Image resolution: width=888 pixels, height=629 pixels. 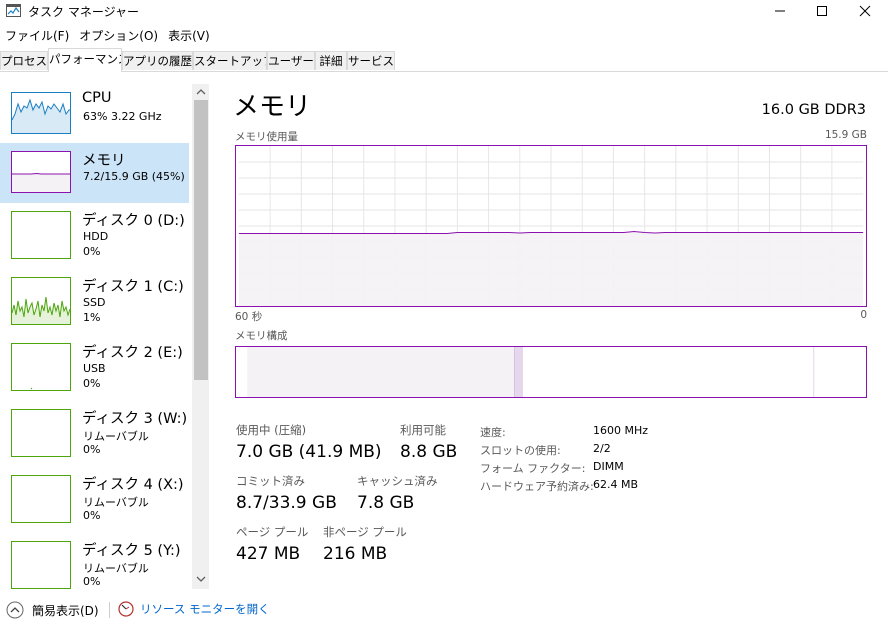 I want to click on resource-usage: 1%, so click(x=92, y=317).